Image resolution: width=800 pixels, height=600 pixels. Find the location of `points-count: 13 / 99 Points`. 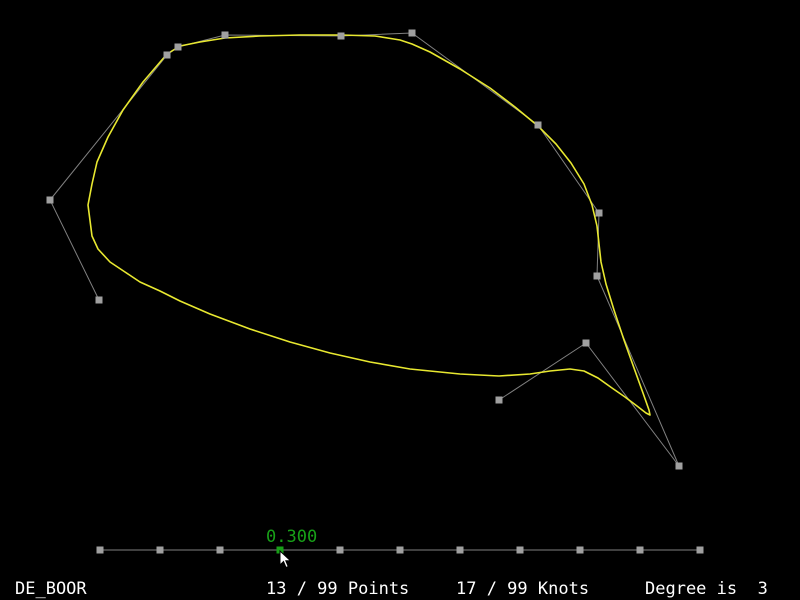

points-count: 13 / 99 Points is located at coordinates (338, 589).